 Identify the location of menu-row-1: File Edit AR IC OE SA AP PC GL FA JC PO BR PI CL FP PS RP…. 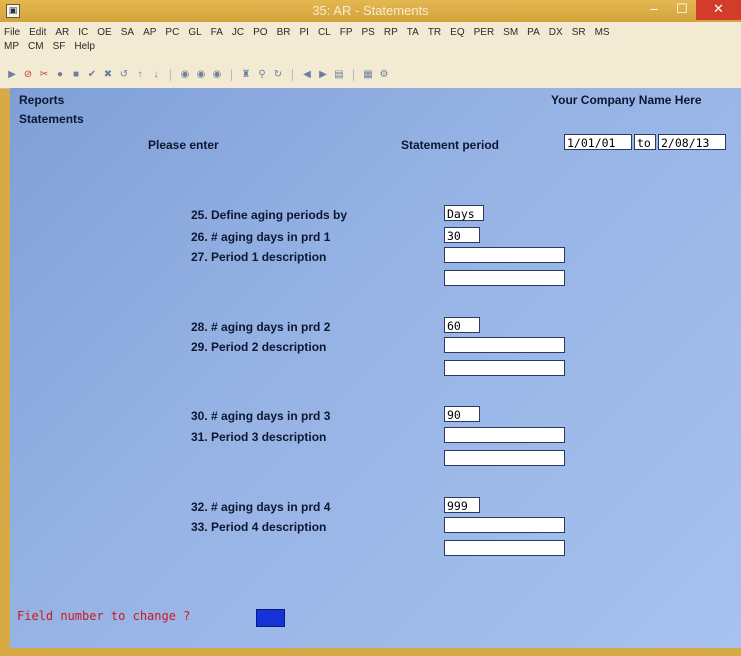
(307, 32).